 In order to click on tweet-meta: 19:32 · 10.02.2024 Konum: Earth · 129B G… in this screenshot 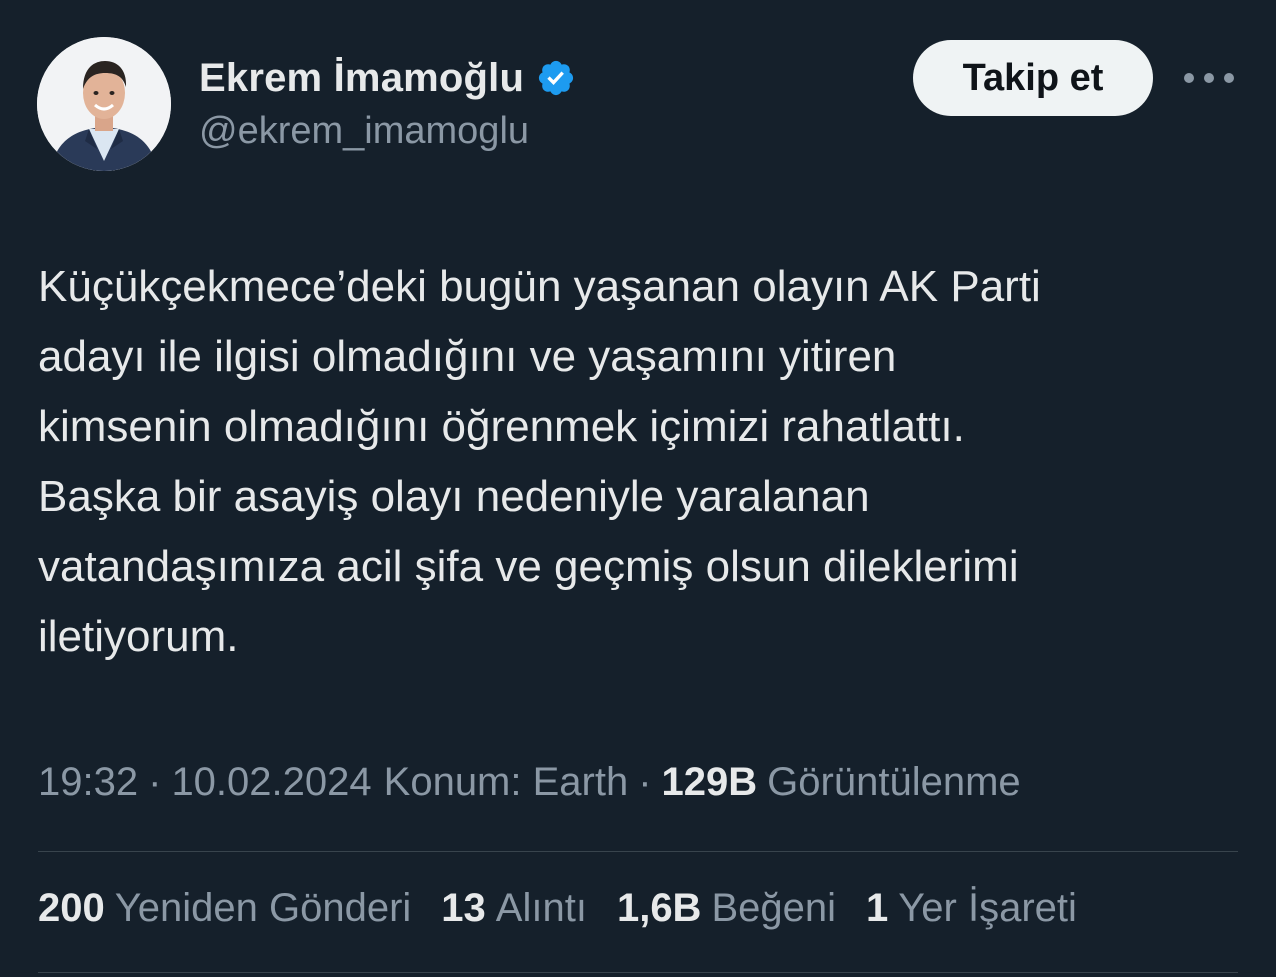, I will do `click(529, 782)`.